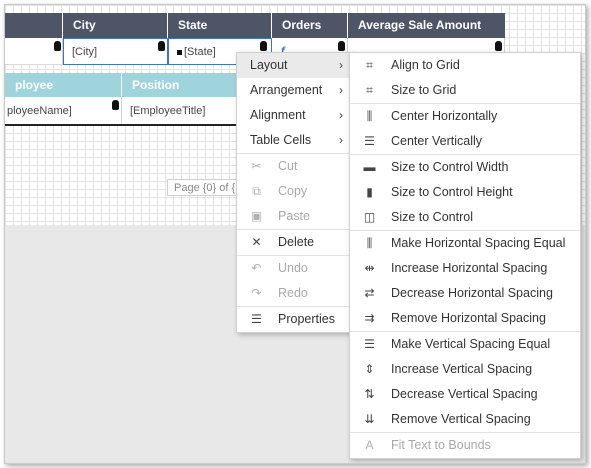  What do you see at coordinates (281, 140) in the screenshot?
I see `menu-item-label: Table Cells` at bounding box center [281, 140].